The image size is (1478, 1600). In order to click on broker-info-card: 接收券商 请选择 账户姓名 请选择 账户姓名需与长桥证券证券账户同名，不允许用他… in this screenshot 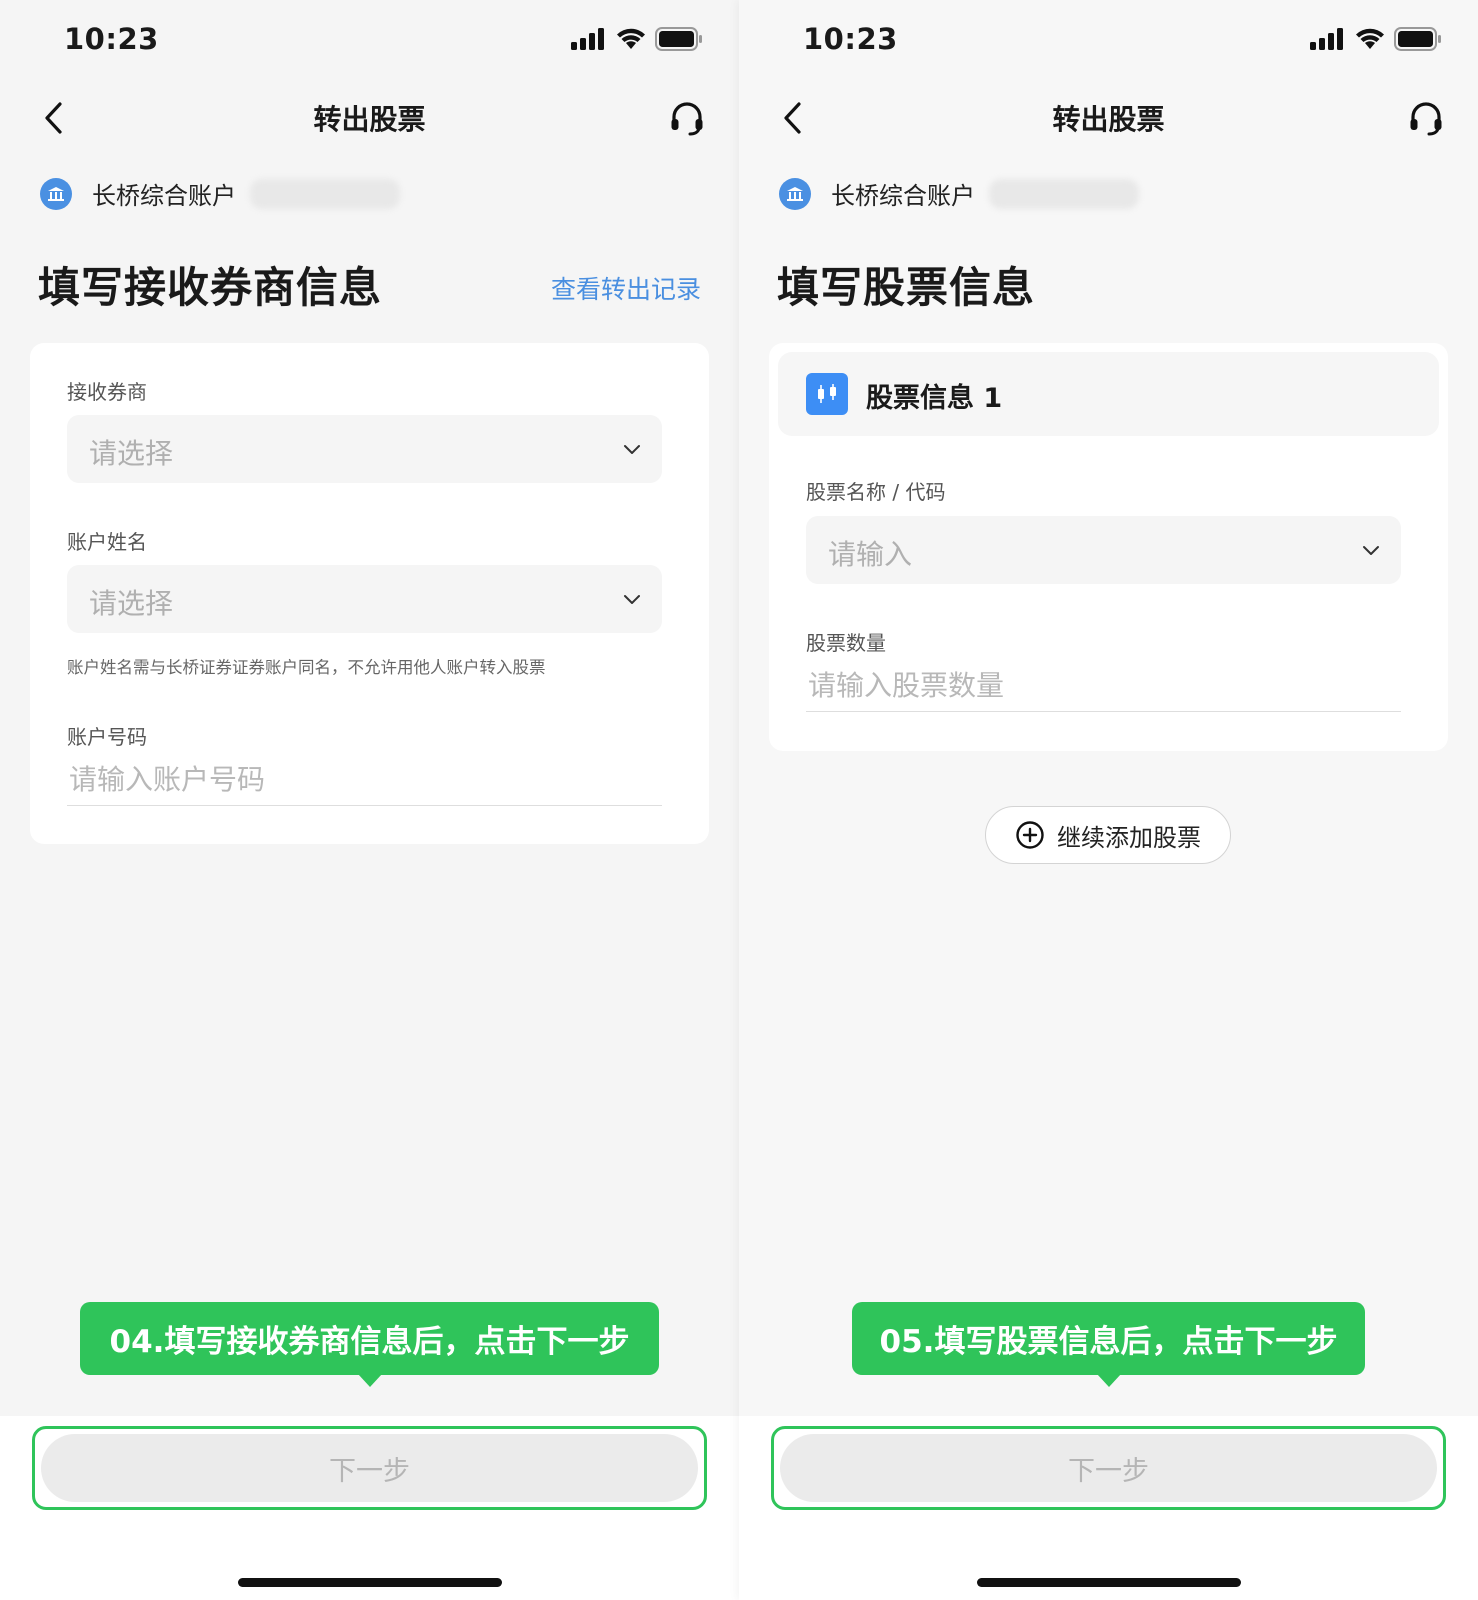, I will do `click(369, 593)`.